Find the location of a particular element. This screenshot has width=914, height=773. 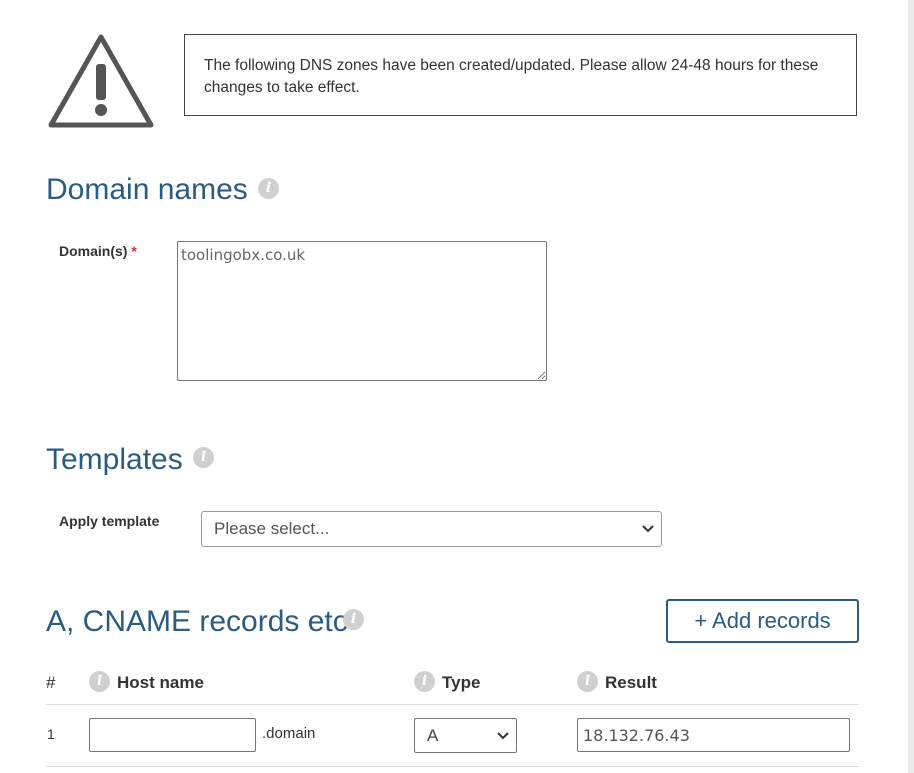

column-header-number: # is located at coordinates (51, 682).